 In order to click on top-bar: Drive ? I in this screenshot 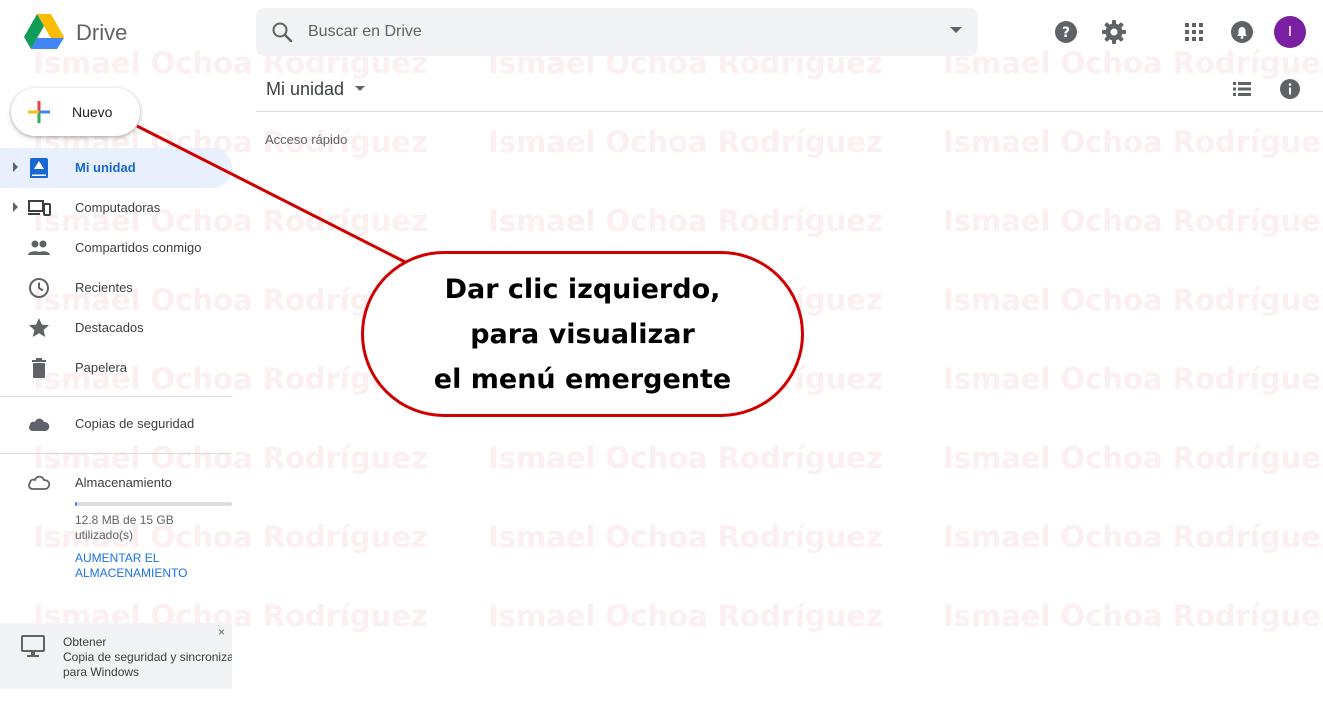, I will do `click(661, 32)`.